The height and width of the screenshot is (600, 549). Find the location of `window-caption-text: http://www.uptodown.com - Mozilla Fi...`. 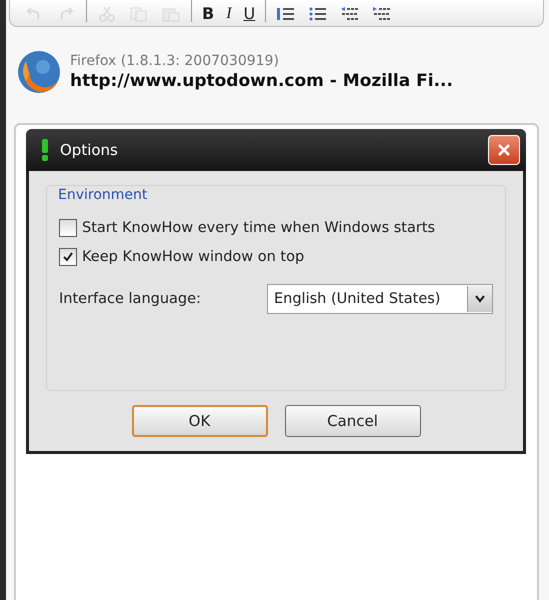

window-caption-text: http://www.uptodown.com - Mozilla Fi... is located at coordinates (261, 81).